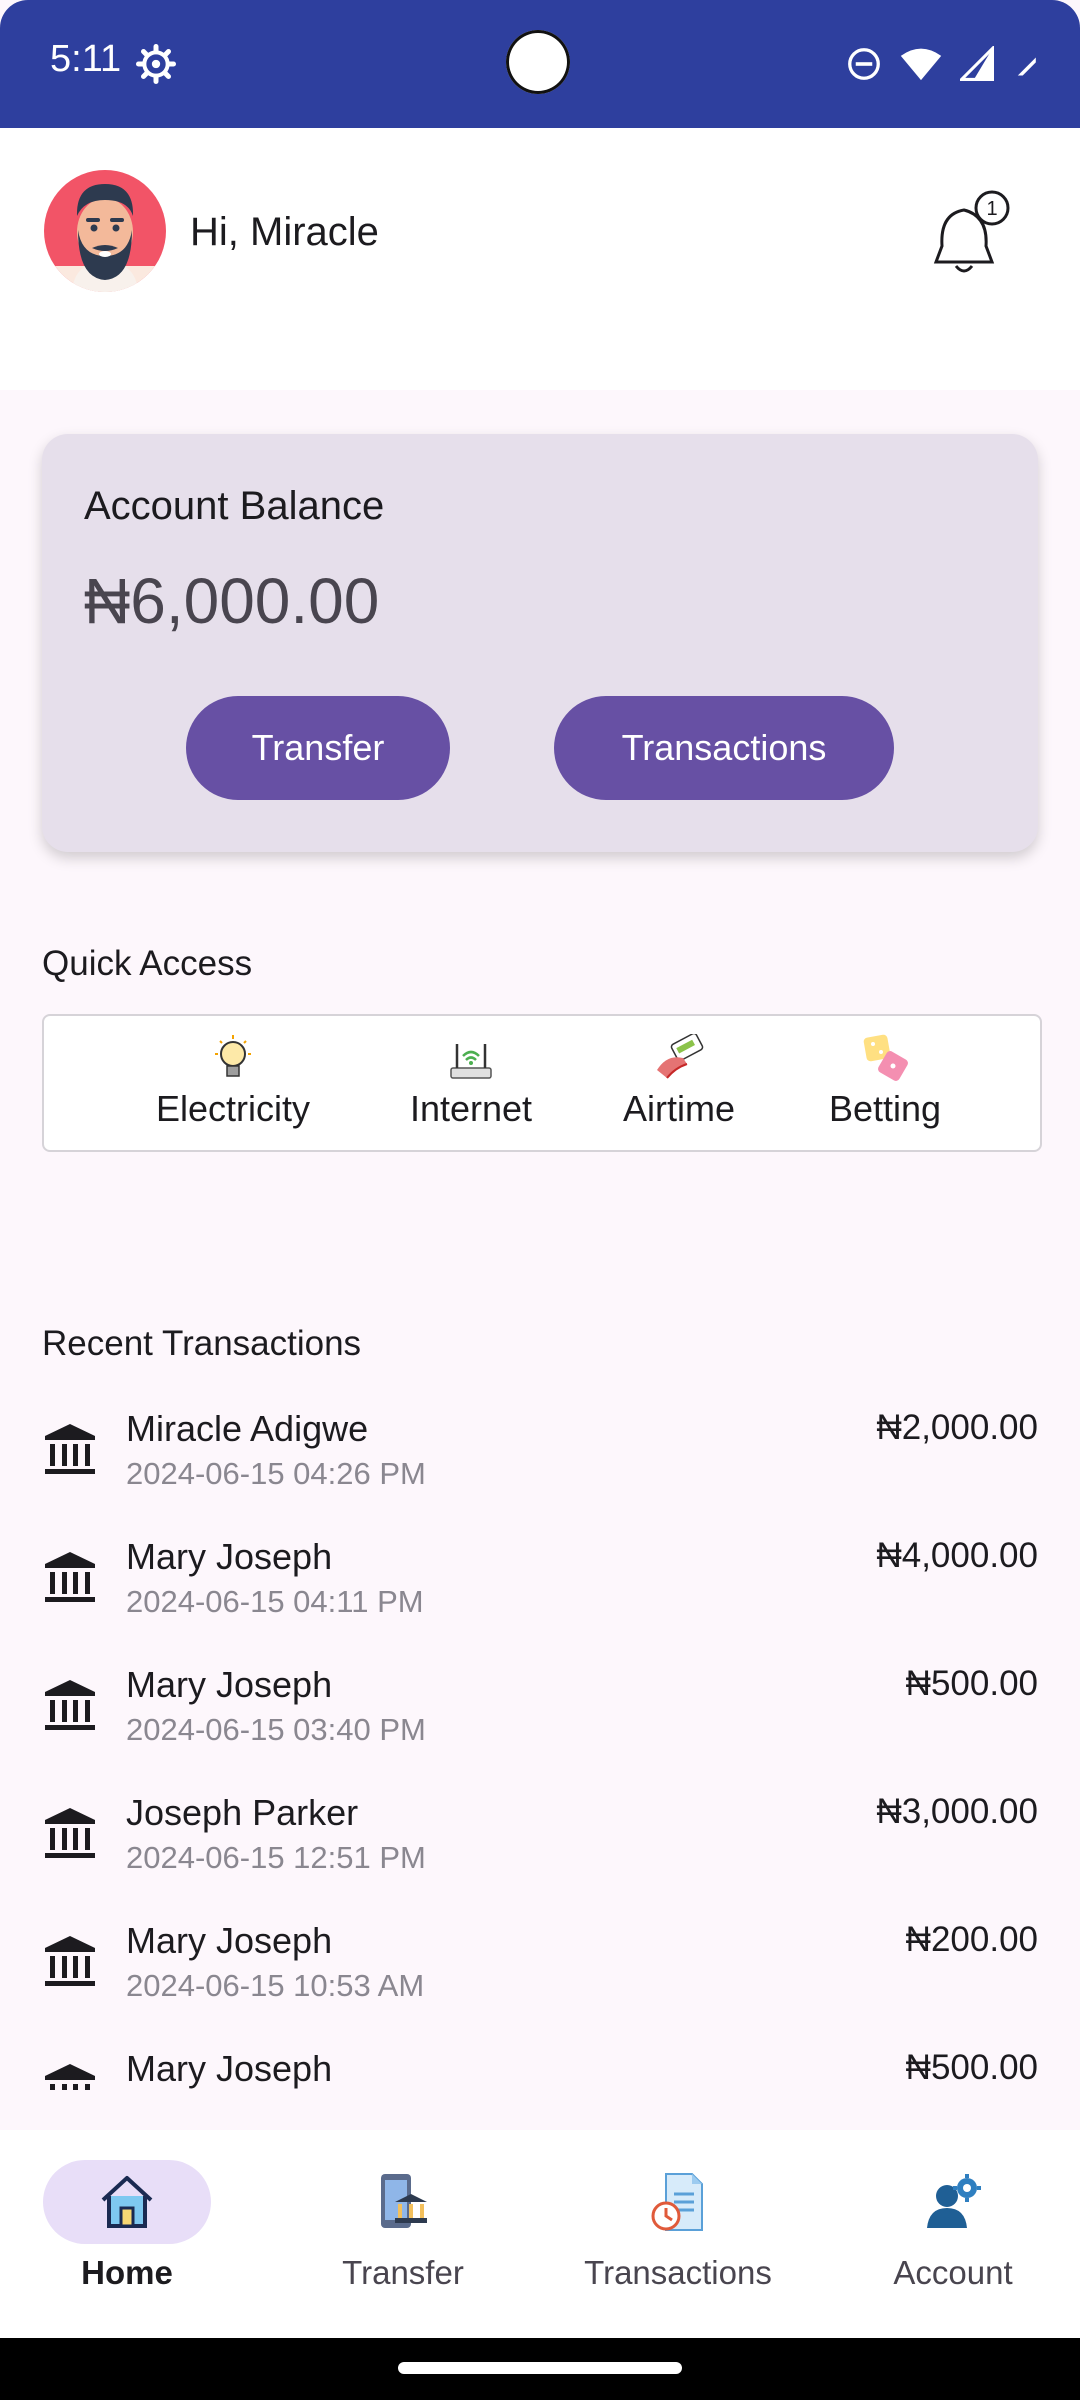 The width and height of the screenshot is (1080, 2400). What do you see at coordinates (953, 2272) in the screenshot?
I see `nav-label: Account` at bounding box center [953, 2272].